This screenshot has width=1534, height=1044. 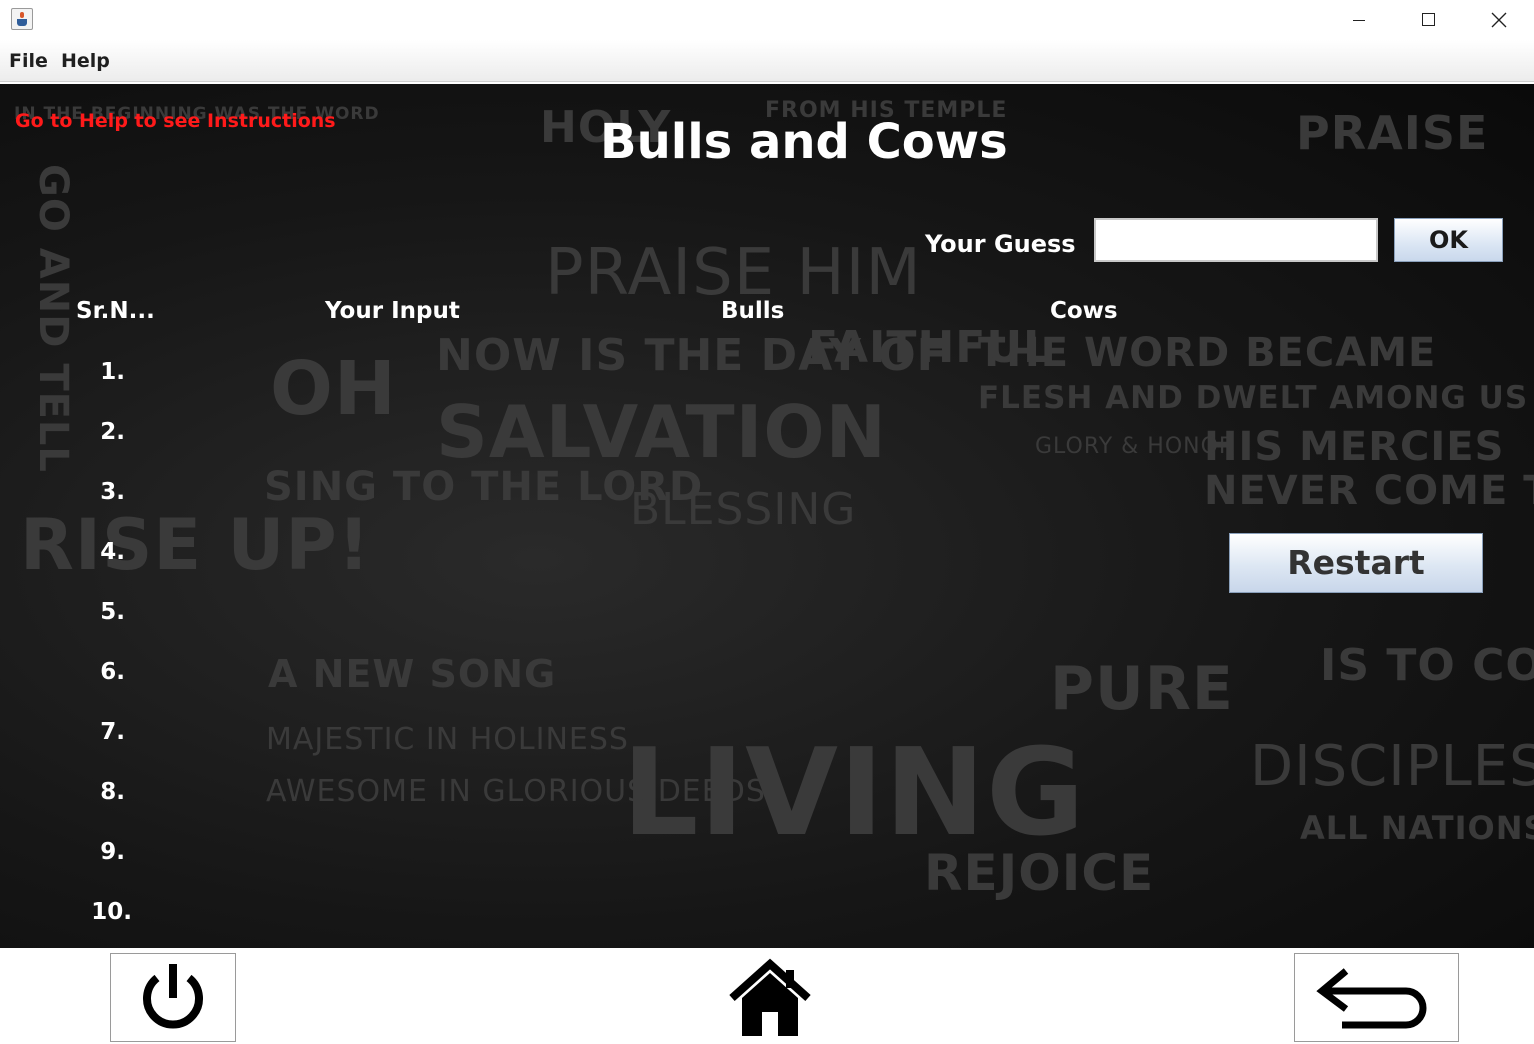 I want to click on bg-word: PRAISE, so click(x=1392, y=133).